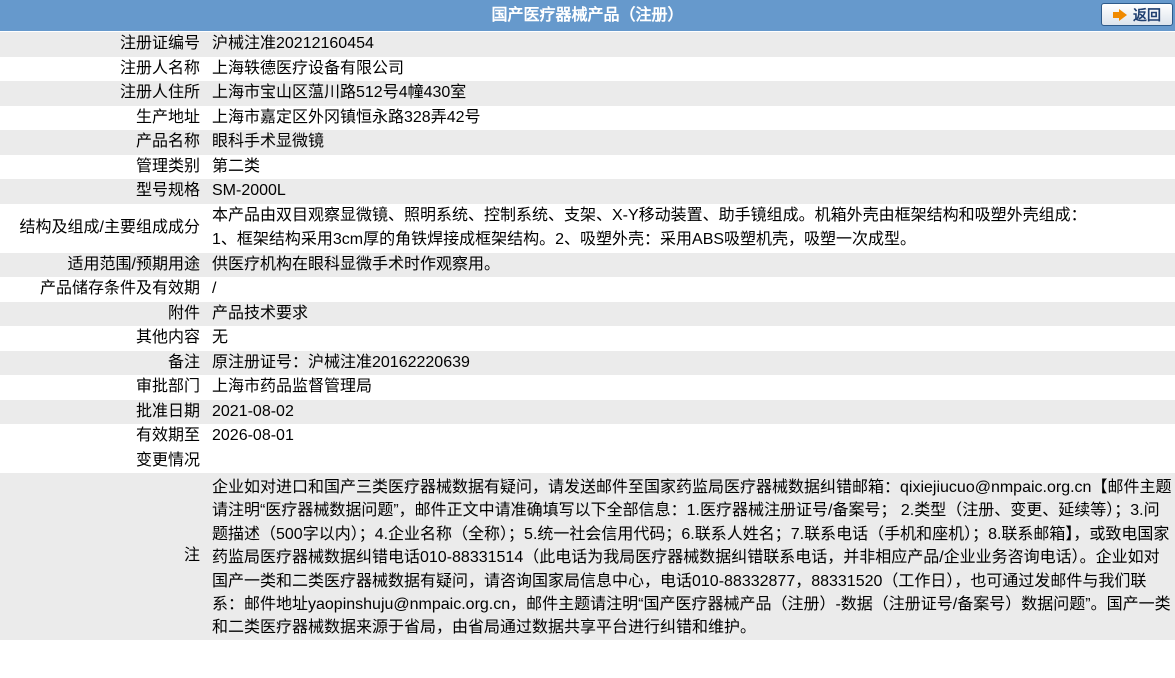 The image size is (1175, 678). What do you see at coordinates (693, 313) in the screenshot?
I see `field-value: 产品技术要求` at bounding box center [693, 313].